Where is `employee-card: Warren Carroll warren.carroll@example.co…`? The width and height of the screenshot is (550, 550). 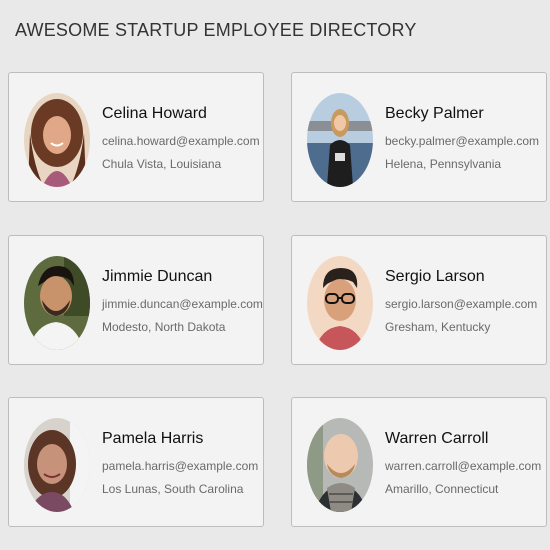 employee-card: Warren Carroll warren.carroll@example.co… is located at coordinates (419, 462).